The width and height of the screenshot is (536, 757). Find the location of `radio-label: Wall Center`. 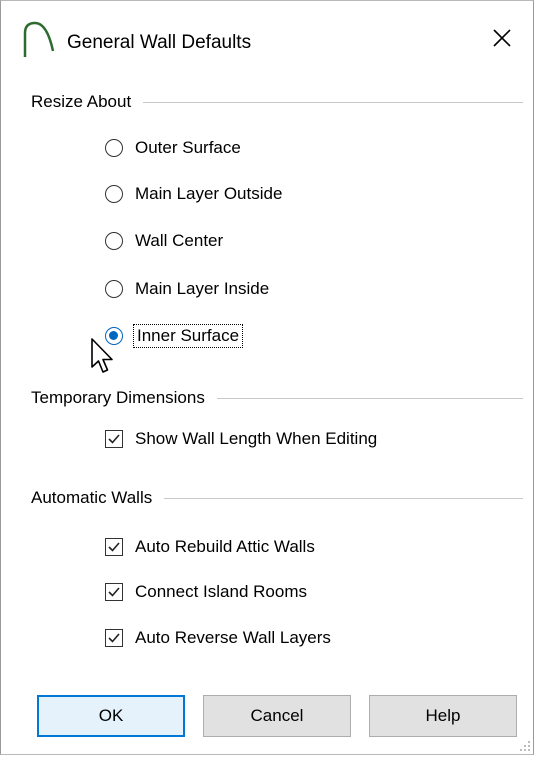

radio-label: Wall Center is located at coordinates (179, 240).